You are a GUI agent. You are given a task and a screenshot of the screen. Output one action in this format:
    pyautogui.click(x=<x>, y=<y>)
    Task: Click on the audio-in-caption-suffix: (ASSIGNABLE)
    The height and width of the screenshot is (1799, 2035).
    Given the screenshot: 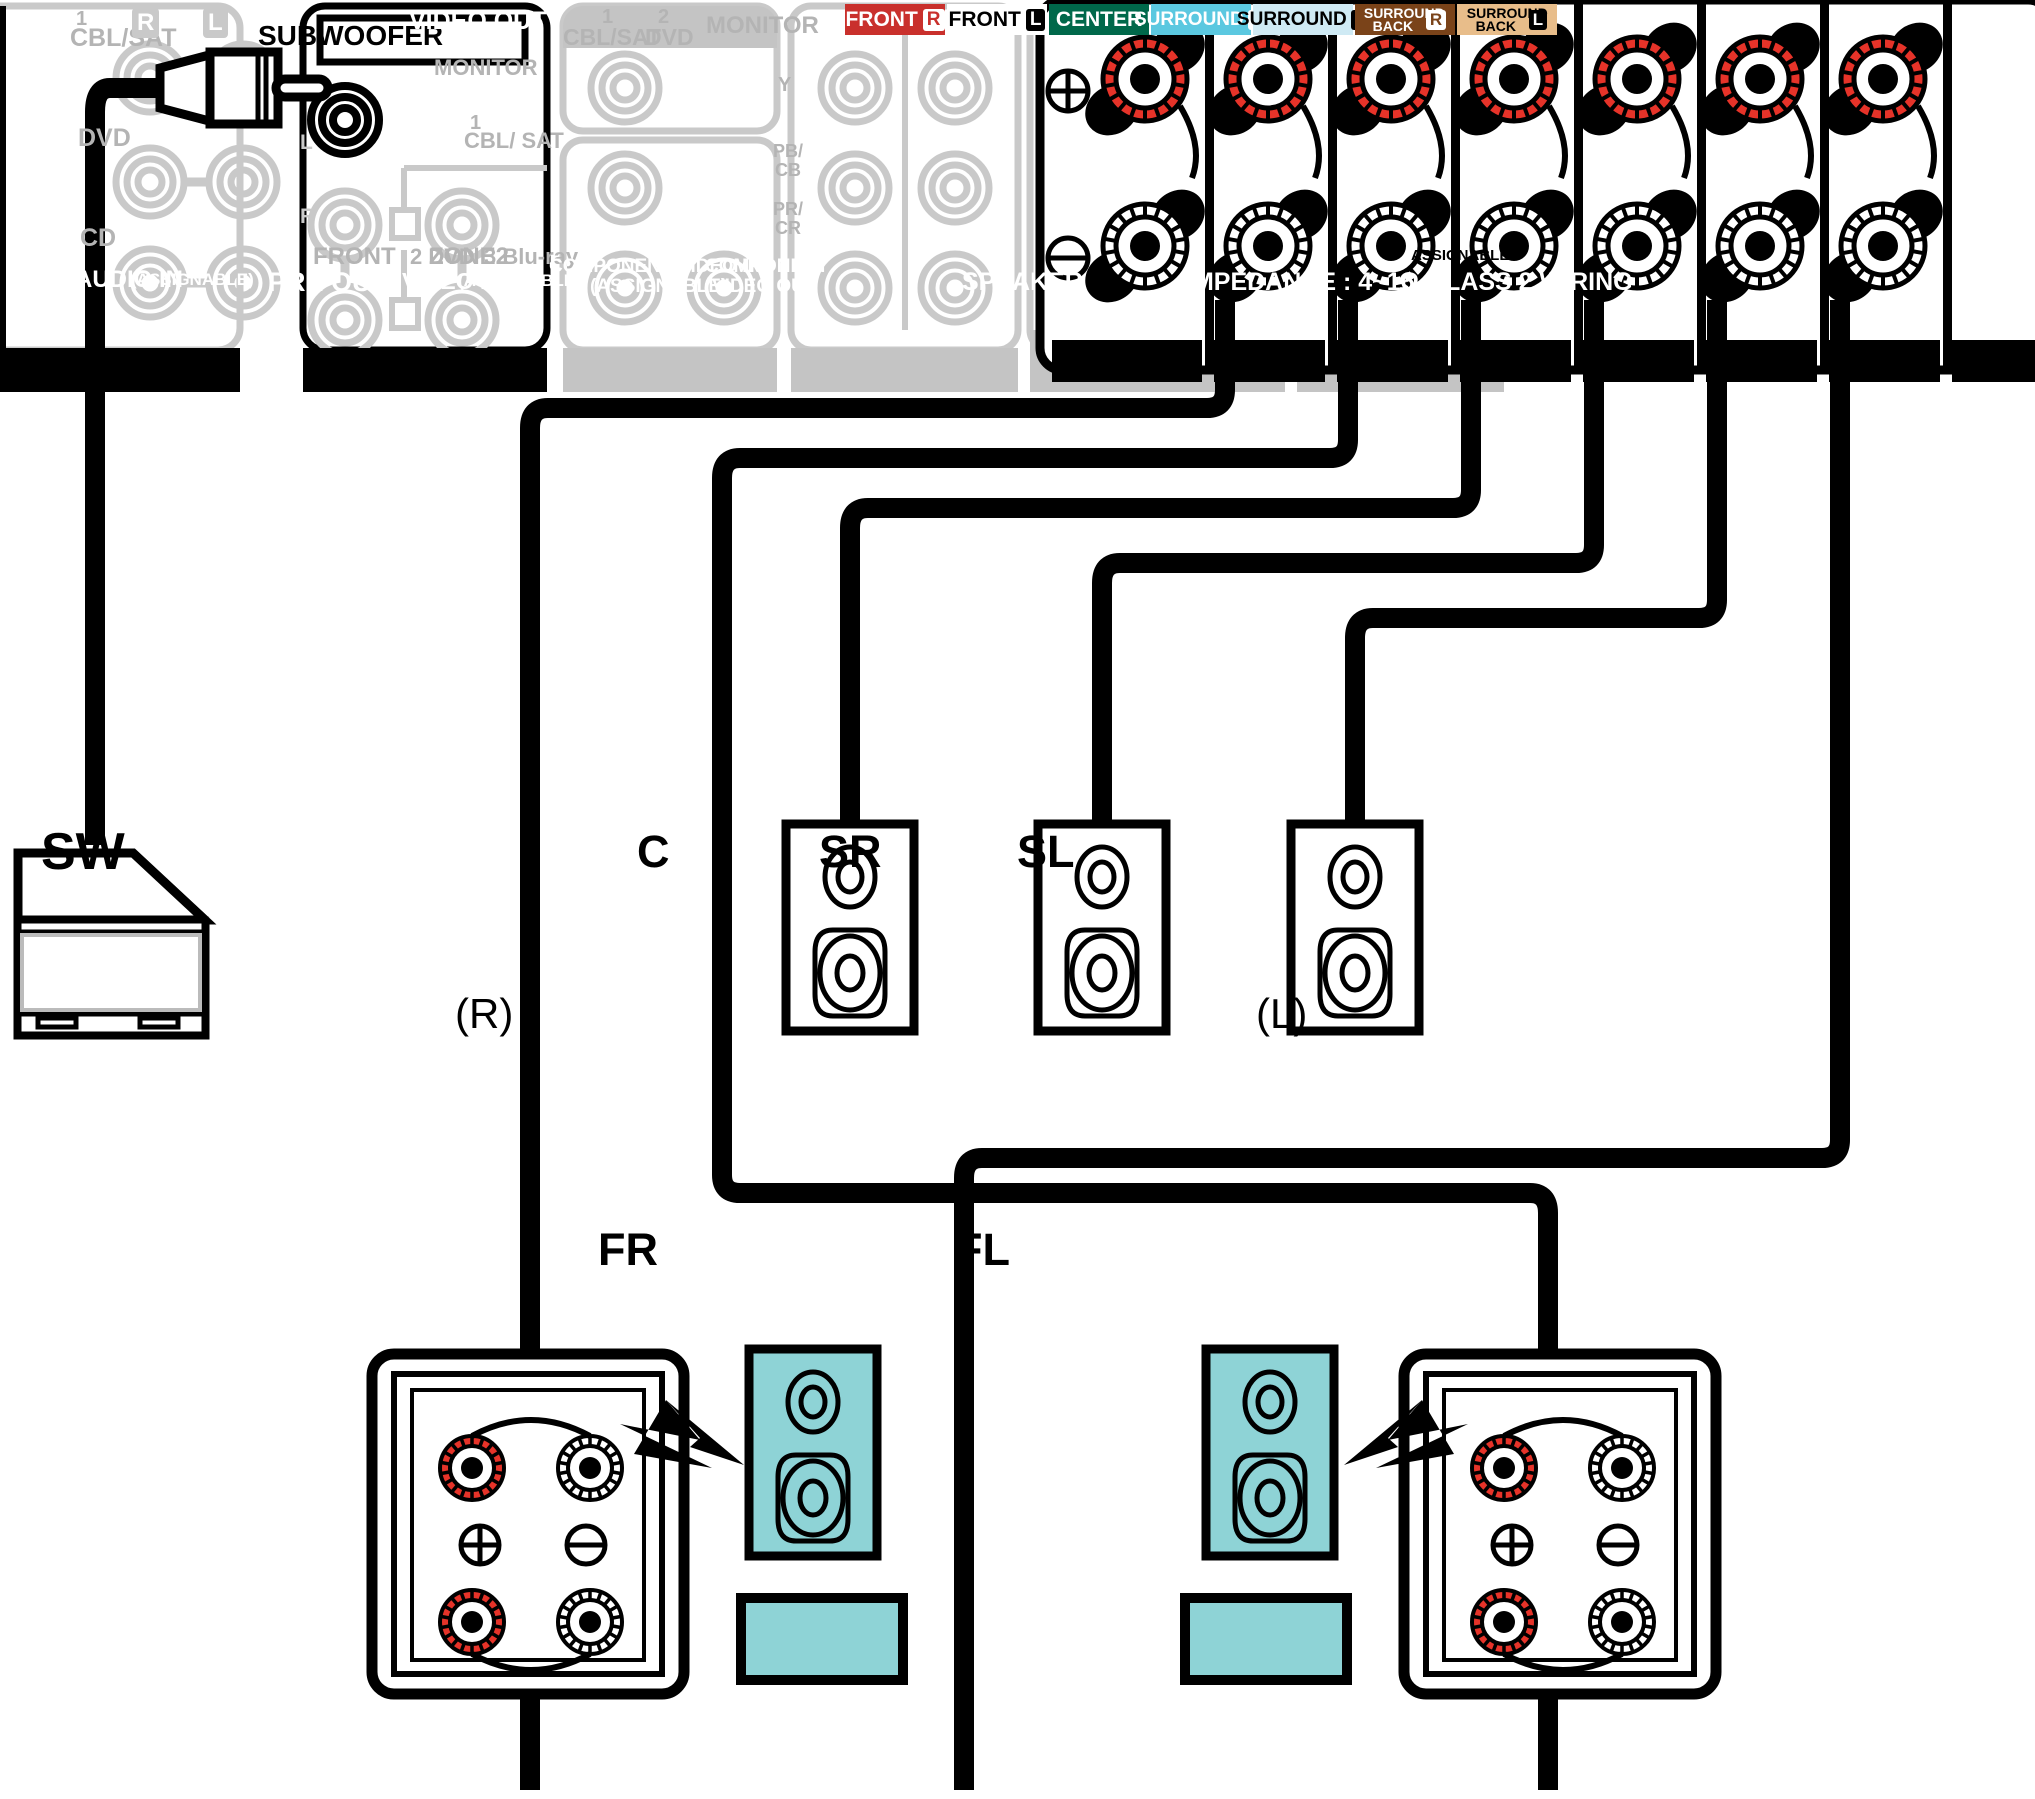 What is the action you would take?
    pyautogui.click(x=192, y=279)
    